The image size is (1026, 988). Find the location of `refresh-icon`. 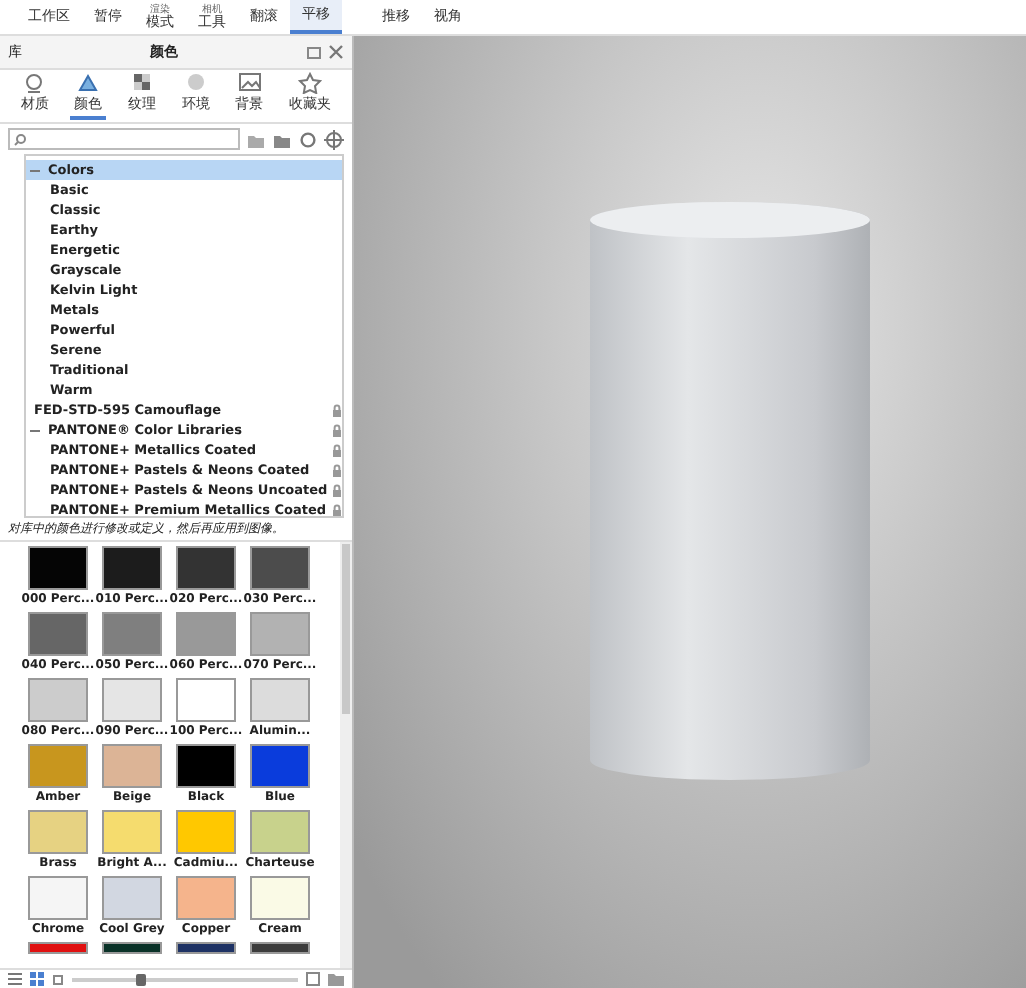

refresh-icon is located at coordinates (308, 139).